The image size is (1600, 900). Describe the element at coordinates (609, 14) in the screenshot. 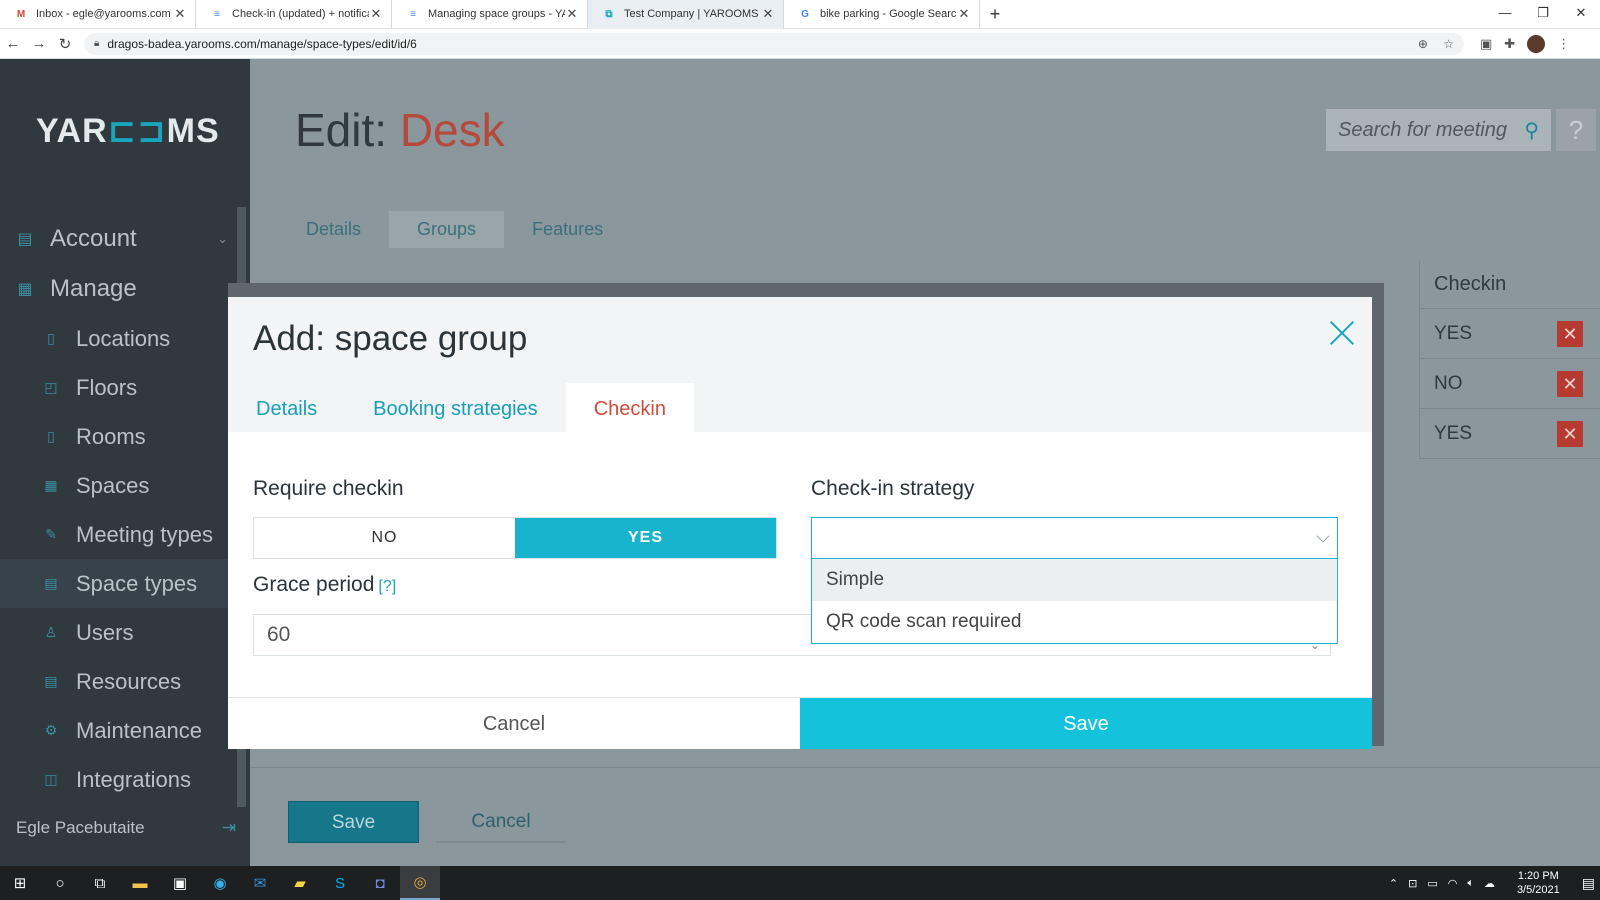

I see `favicon-icon: ⧉` at that location.